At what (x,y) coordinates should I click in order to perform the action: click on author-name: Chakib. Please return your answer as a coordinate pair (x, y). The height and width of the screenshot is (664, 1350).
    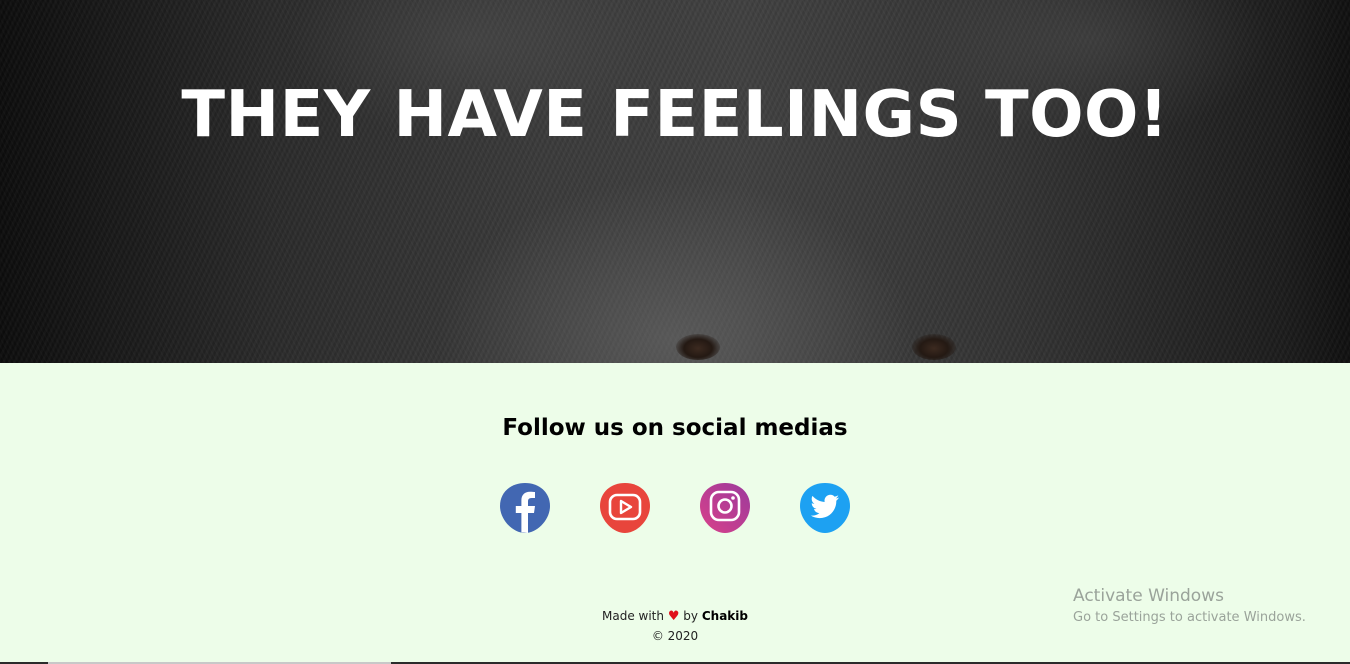
    Looking at the image, I should click on (724, 616).